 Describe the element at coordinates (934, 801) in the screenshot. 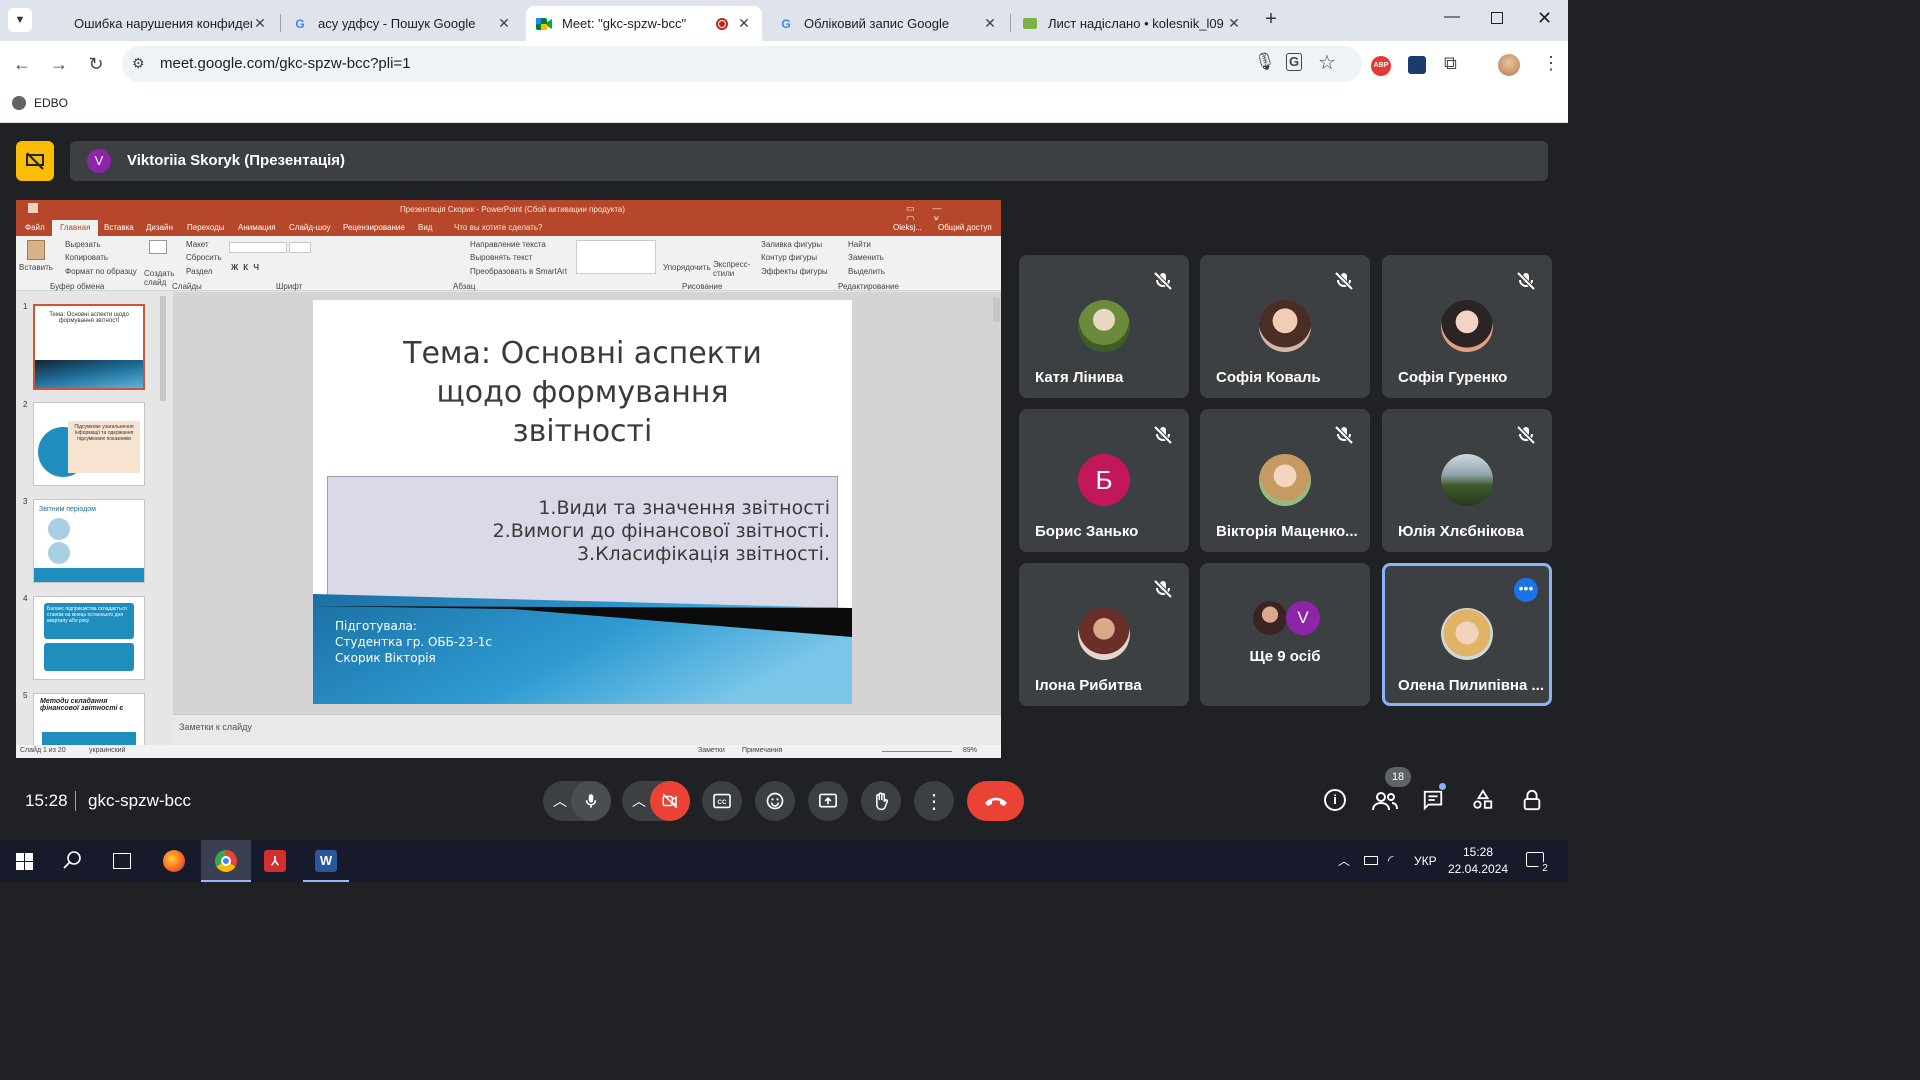

I see `more-options-button: ⋮` at that location.